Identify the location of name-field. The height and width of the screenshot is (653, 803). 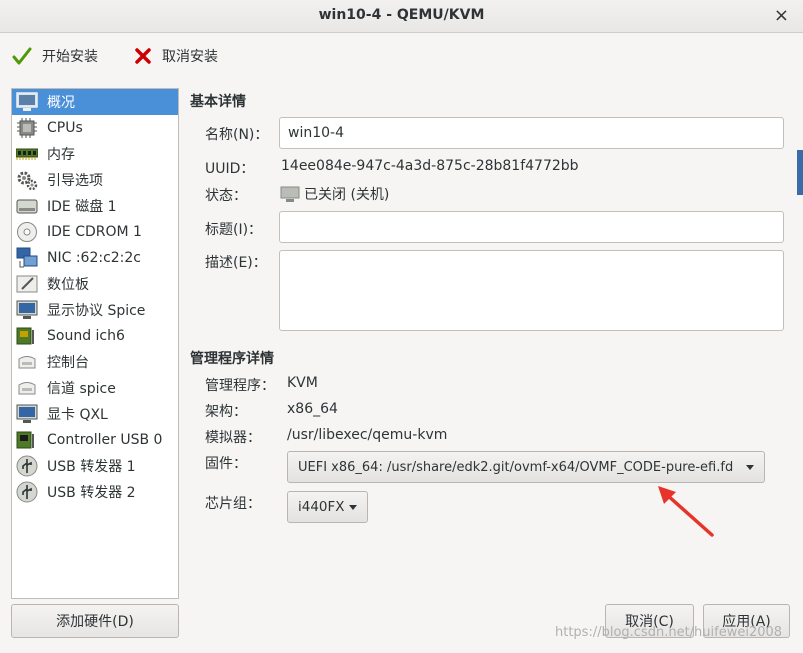
(531, 133).